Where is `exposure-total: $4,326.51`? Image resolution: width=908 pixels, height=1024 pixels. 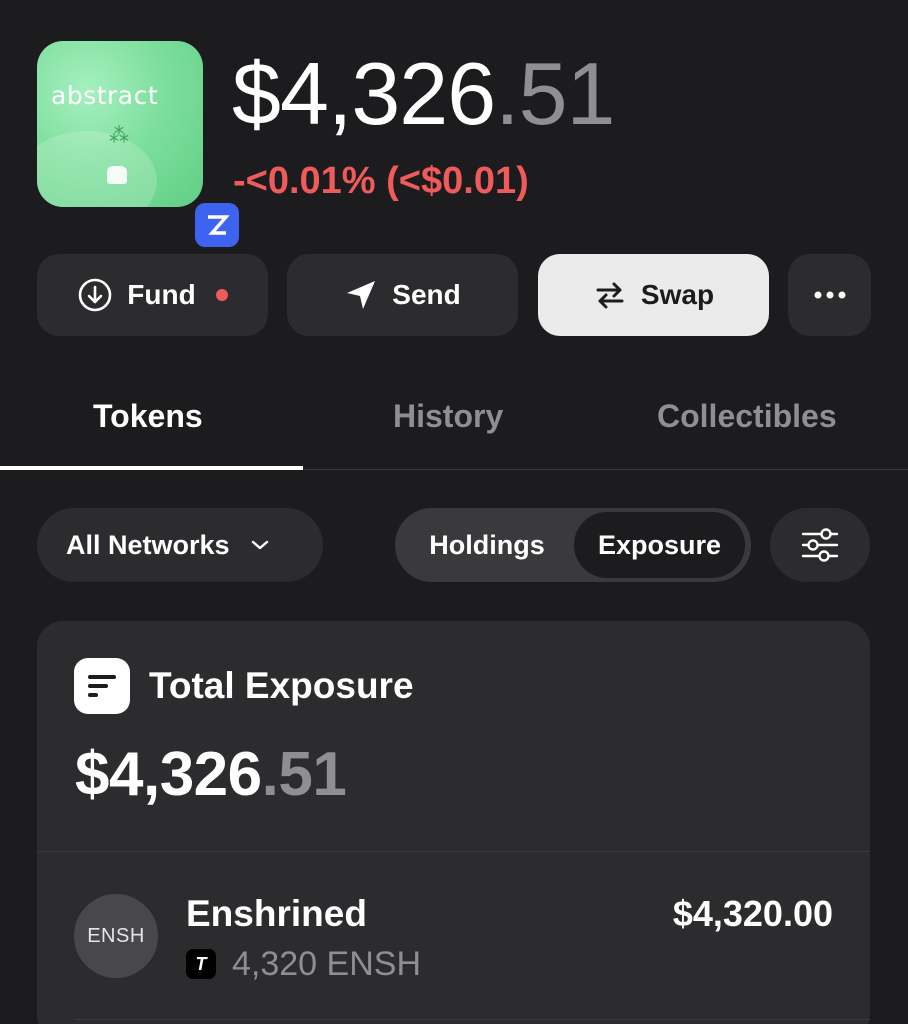 exposure-total: $4,326.51 is located at coordinates (211, 774).